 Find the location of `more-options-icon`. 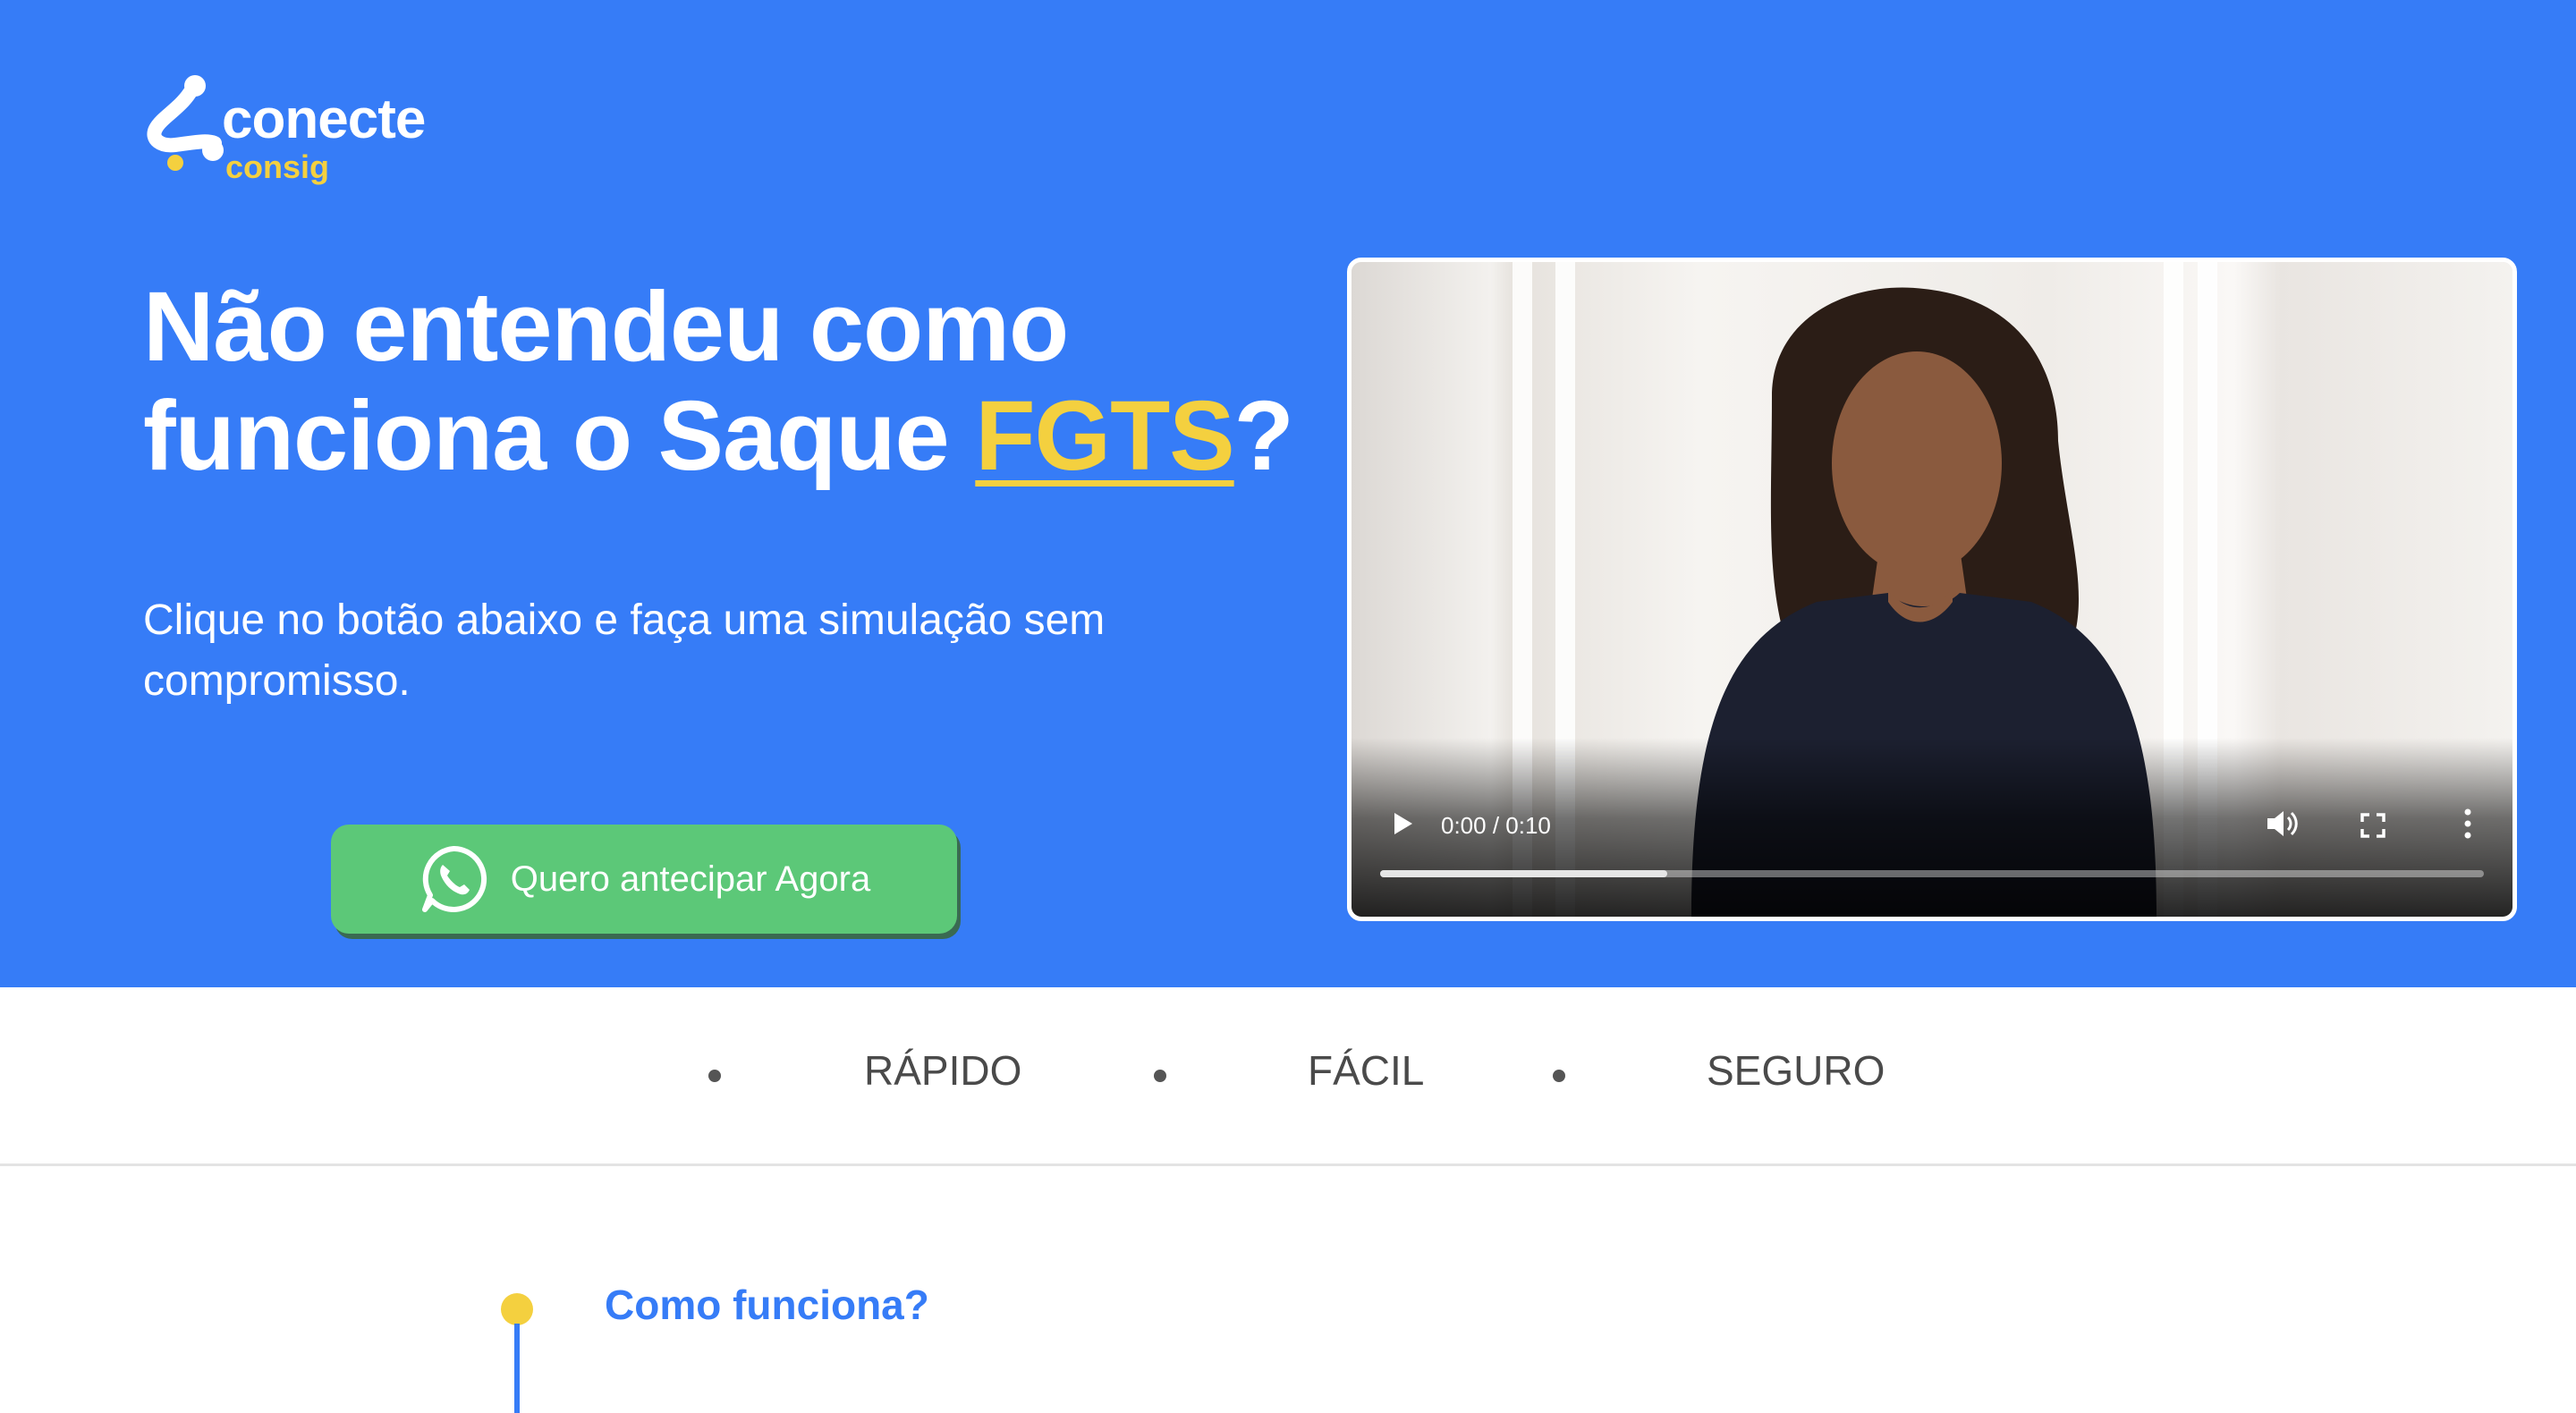

more-options-icon is located at coordinates (2467, 824).